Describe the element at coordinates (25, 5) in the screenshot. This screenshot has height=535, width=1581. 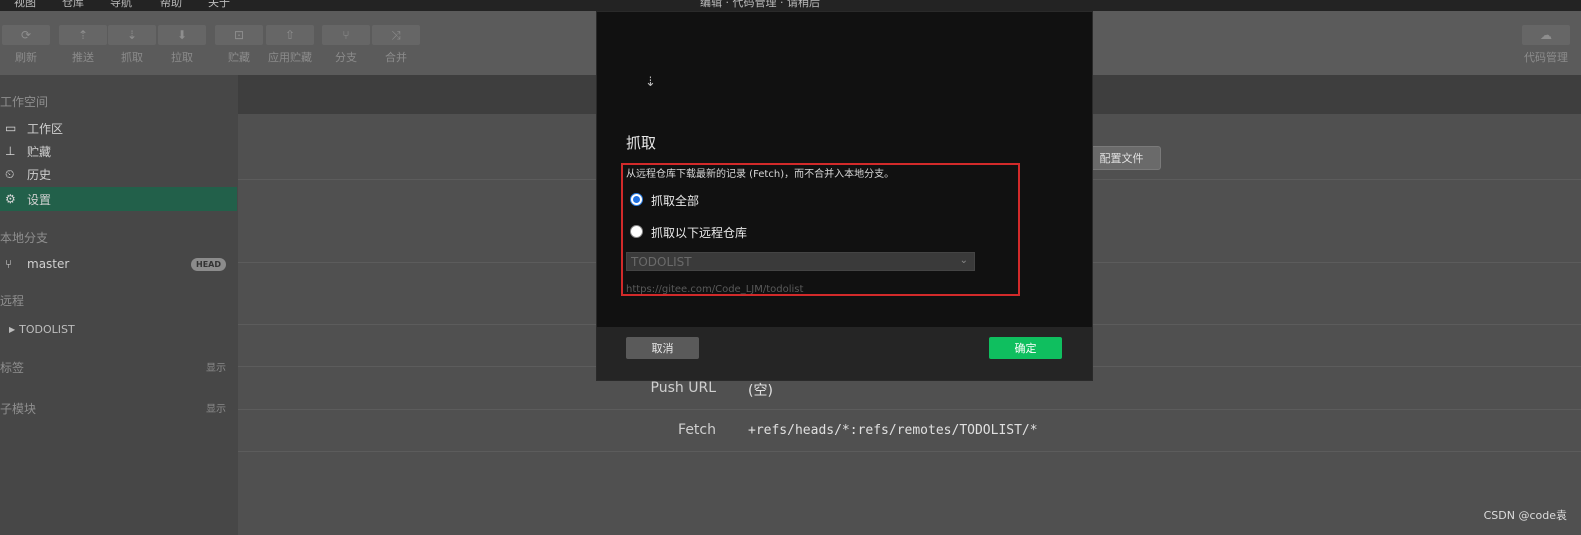
I see `menu-view: 视图` at that location.